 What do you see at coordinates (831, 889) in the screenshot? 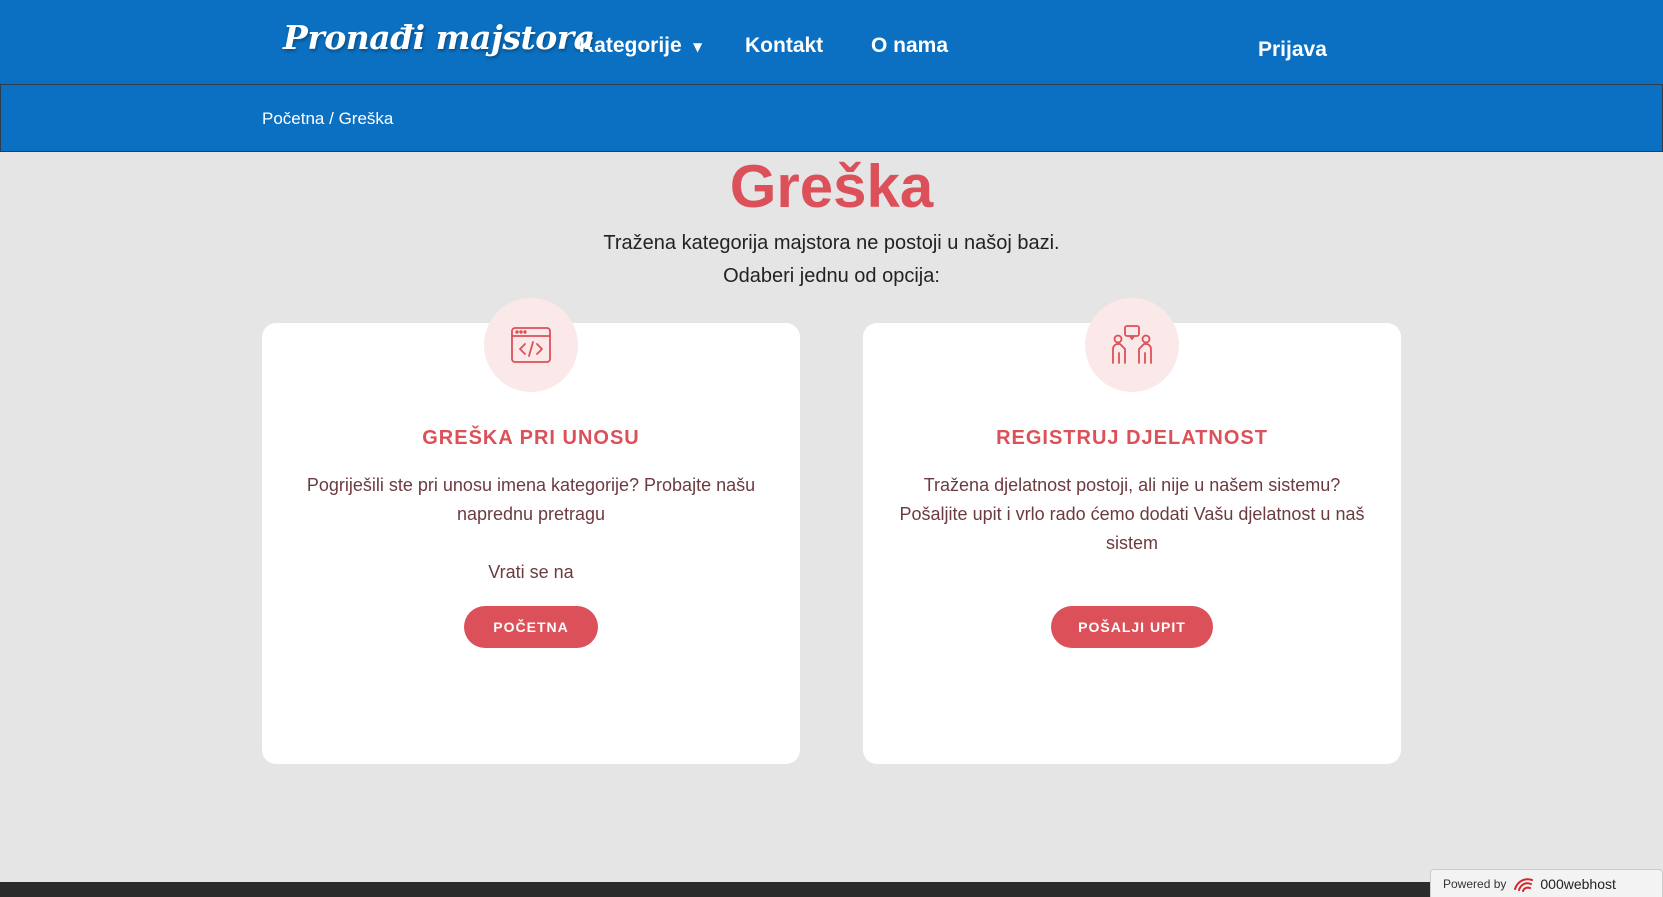
I see `footer-bar` at bounding box center [831, 889].